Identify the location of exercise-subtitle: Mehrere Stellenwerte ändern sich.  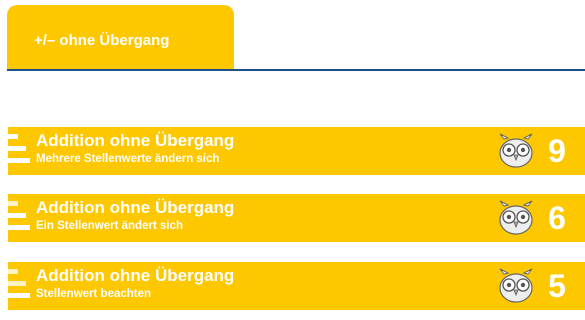
(128, 159).